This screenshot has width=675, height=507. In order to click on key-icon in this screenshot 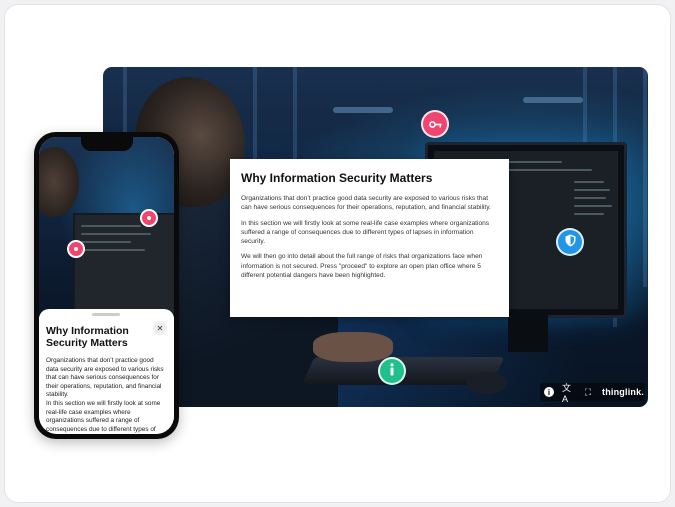, I will do `click(435, 124)`.